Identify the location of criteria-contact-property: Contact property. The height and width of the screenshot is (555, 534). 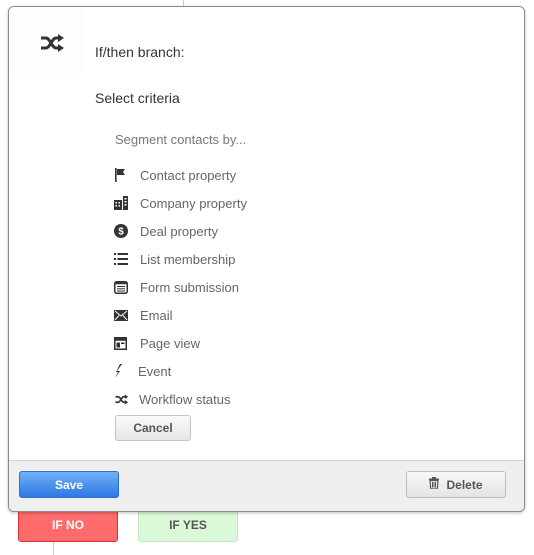
(180, 175).